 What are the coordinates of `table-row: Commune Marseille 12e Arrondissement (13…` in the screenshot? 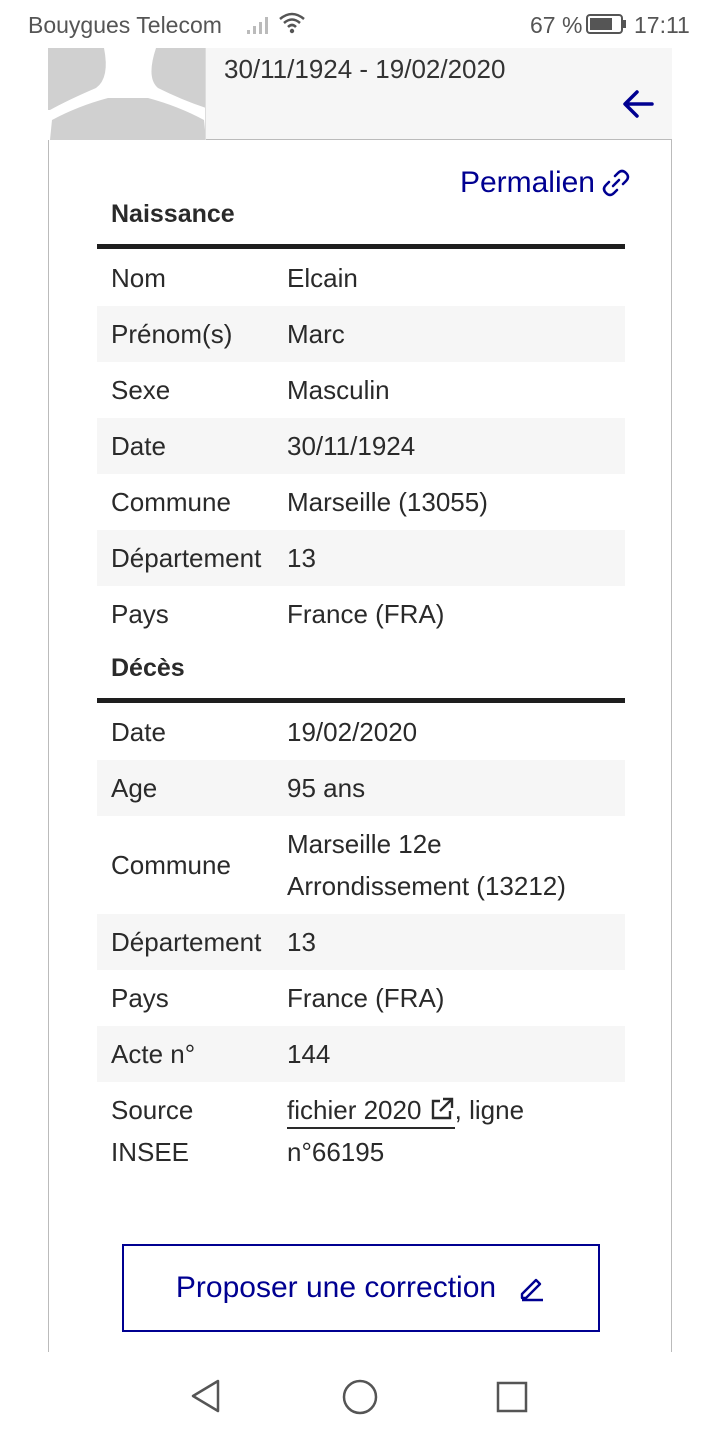 It's located at (361, 865).